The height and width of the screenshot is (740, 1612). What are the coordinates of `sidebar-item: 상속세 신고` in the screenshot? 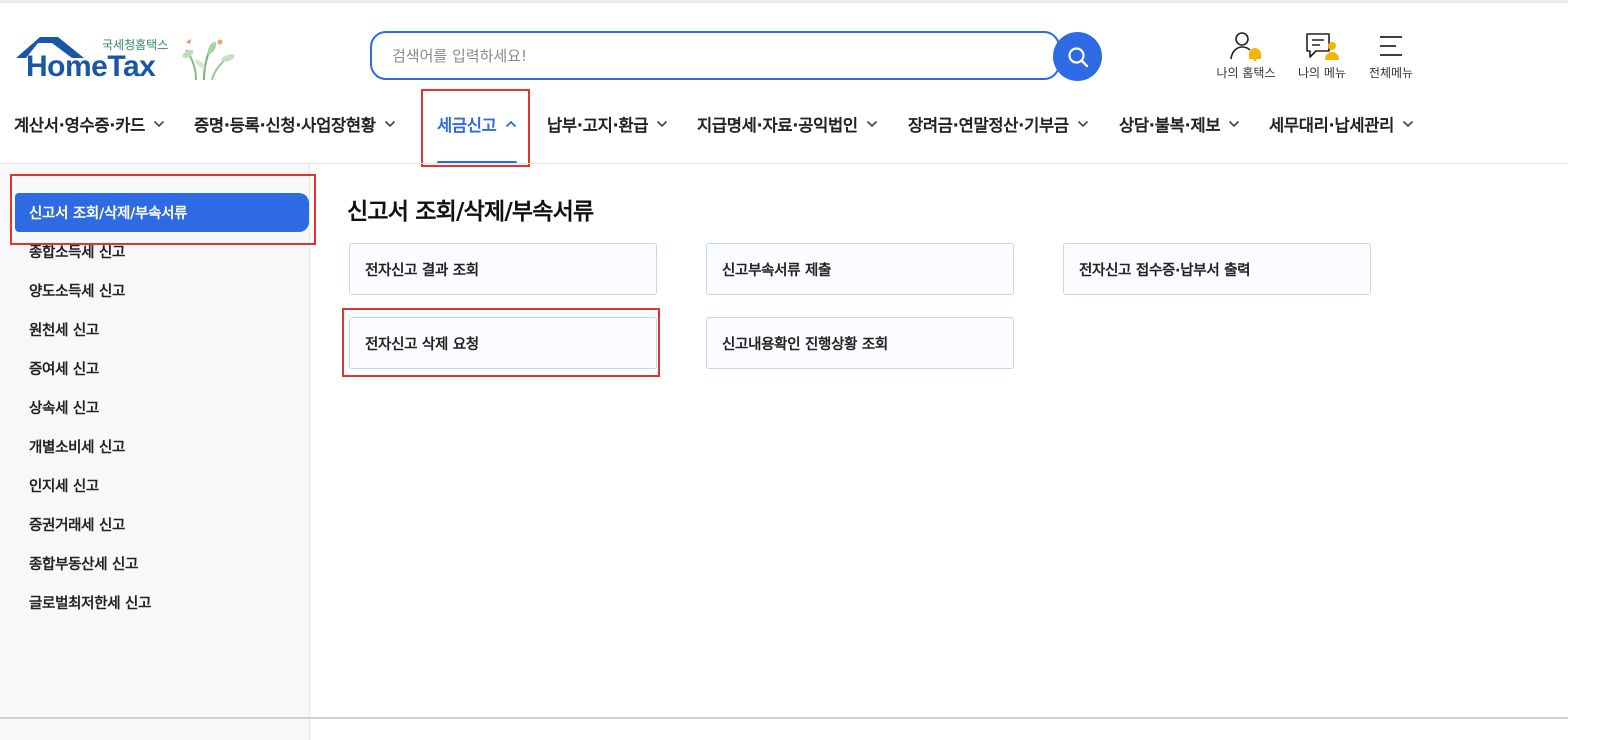 It's located at (64, 407).